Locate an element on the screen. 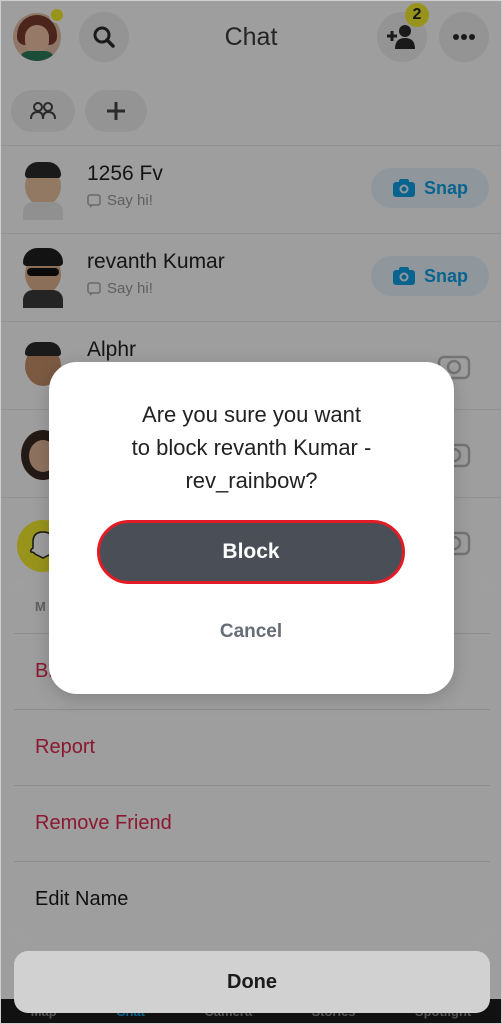  cancel-button: Cancel is located at coordinates (251, 632).